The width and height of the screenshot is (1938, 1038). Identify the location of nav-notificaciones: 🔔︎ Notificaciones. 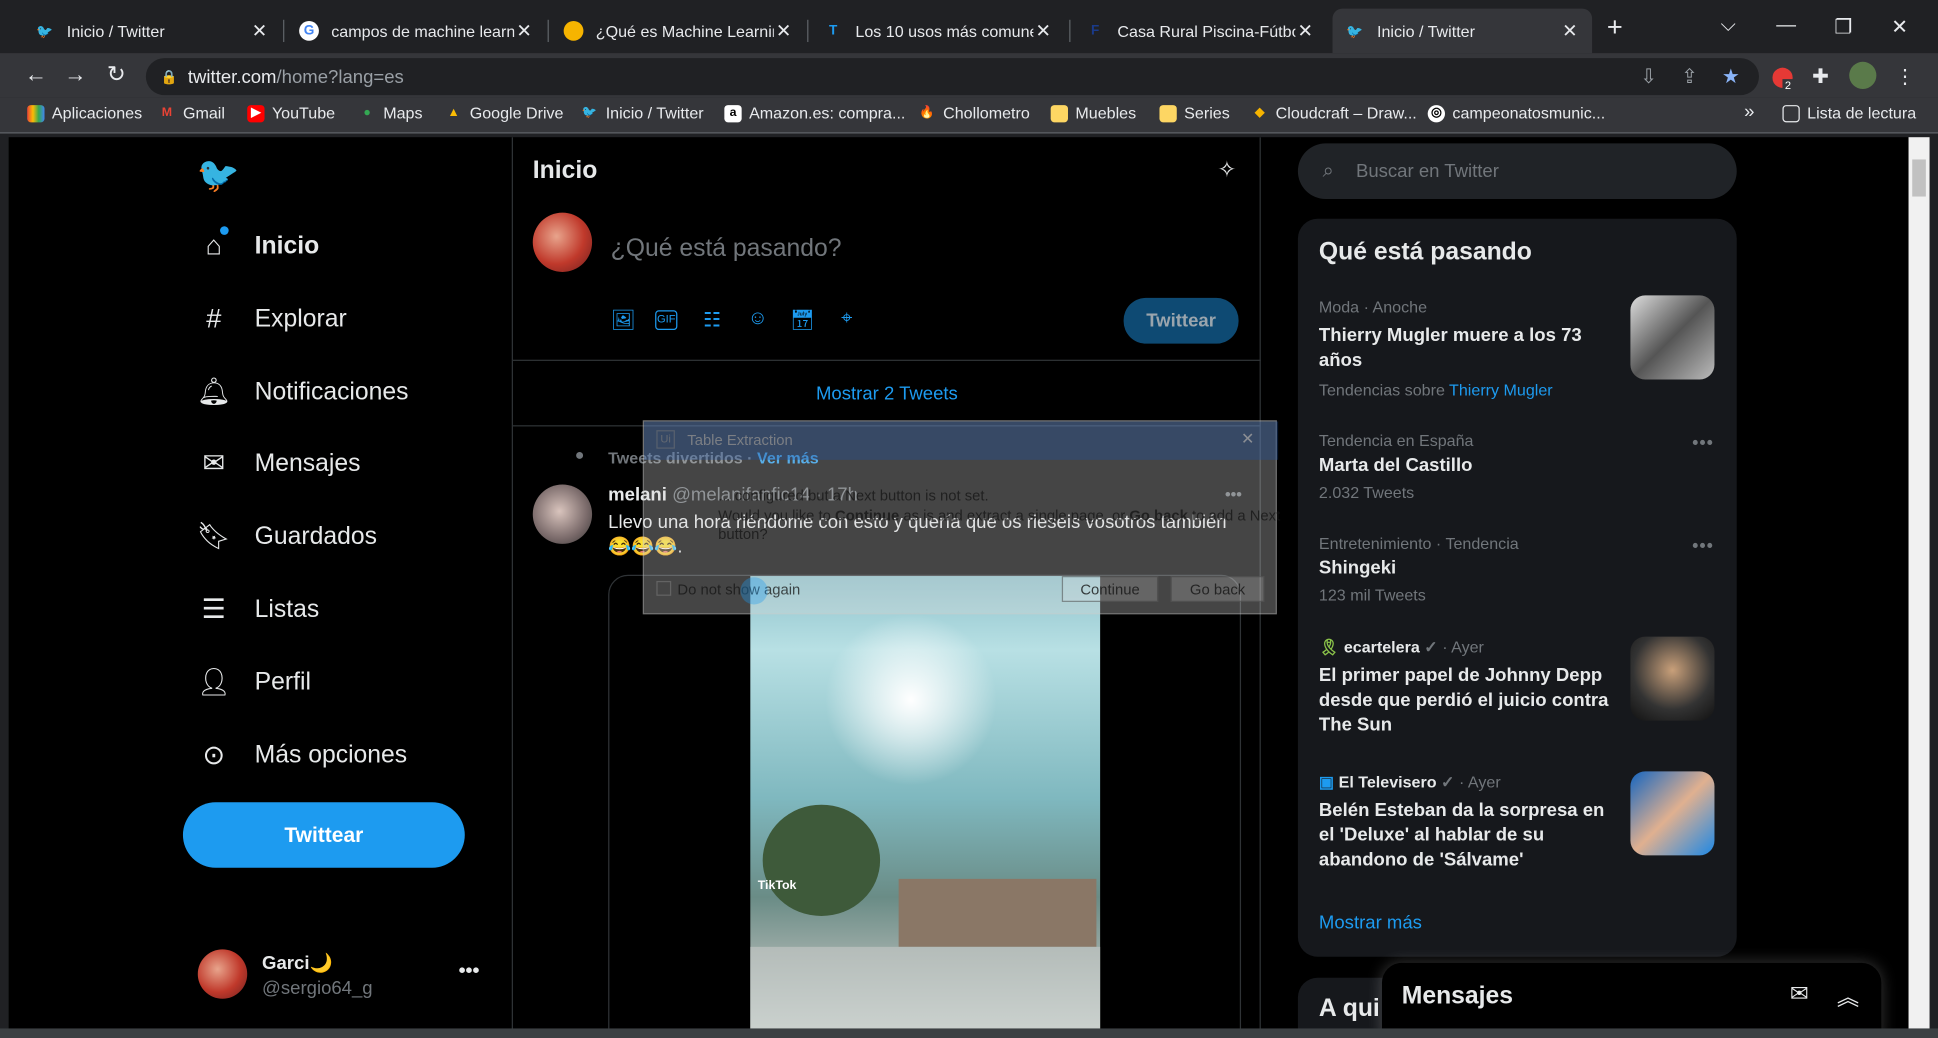
(303, 392).